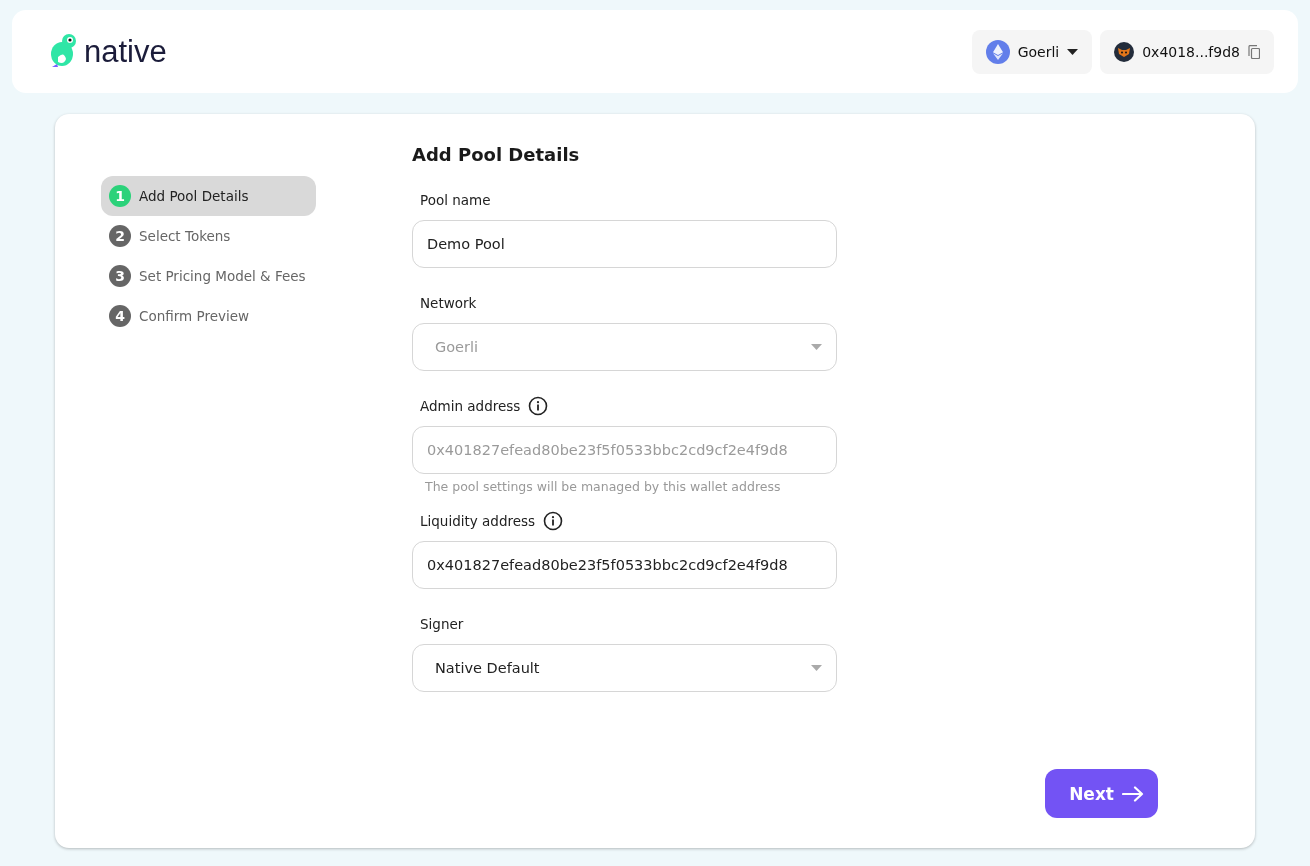 This screenshot has width=1310, height=866. Describe the element at coordinates (120, 196) in the screenshot. I see `step-number-icon: 1` at that location.